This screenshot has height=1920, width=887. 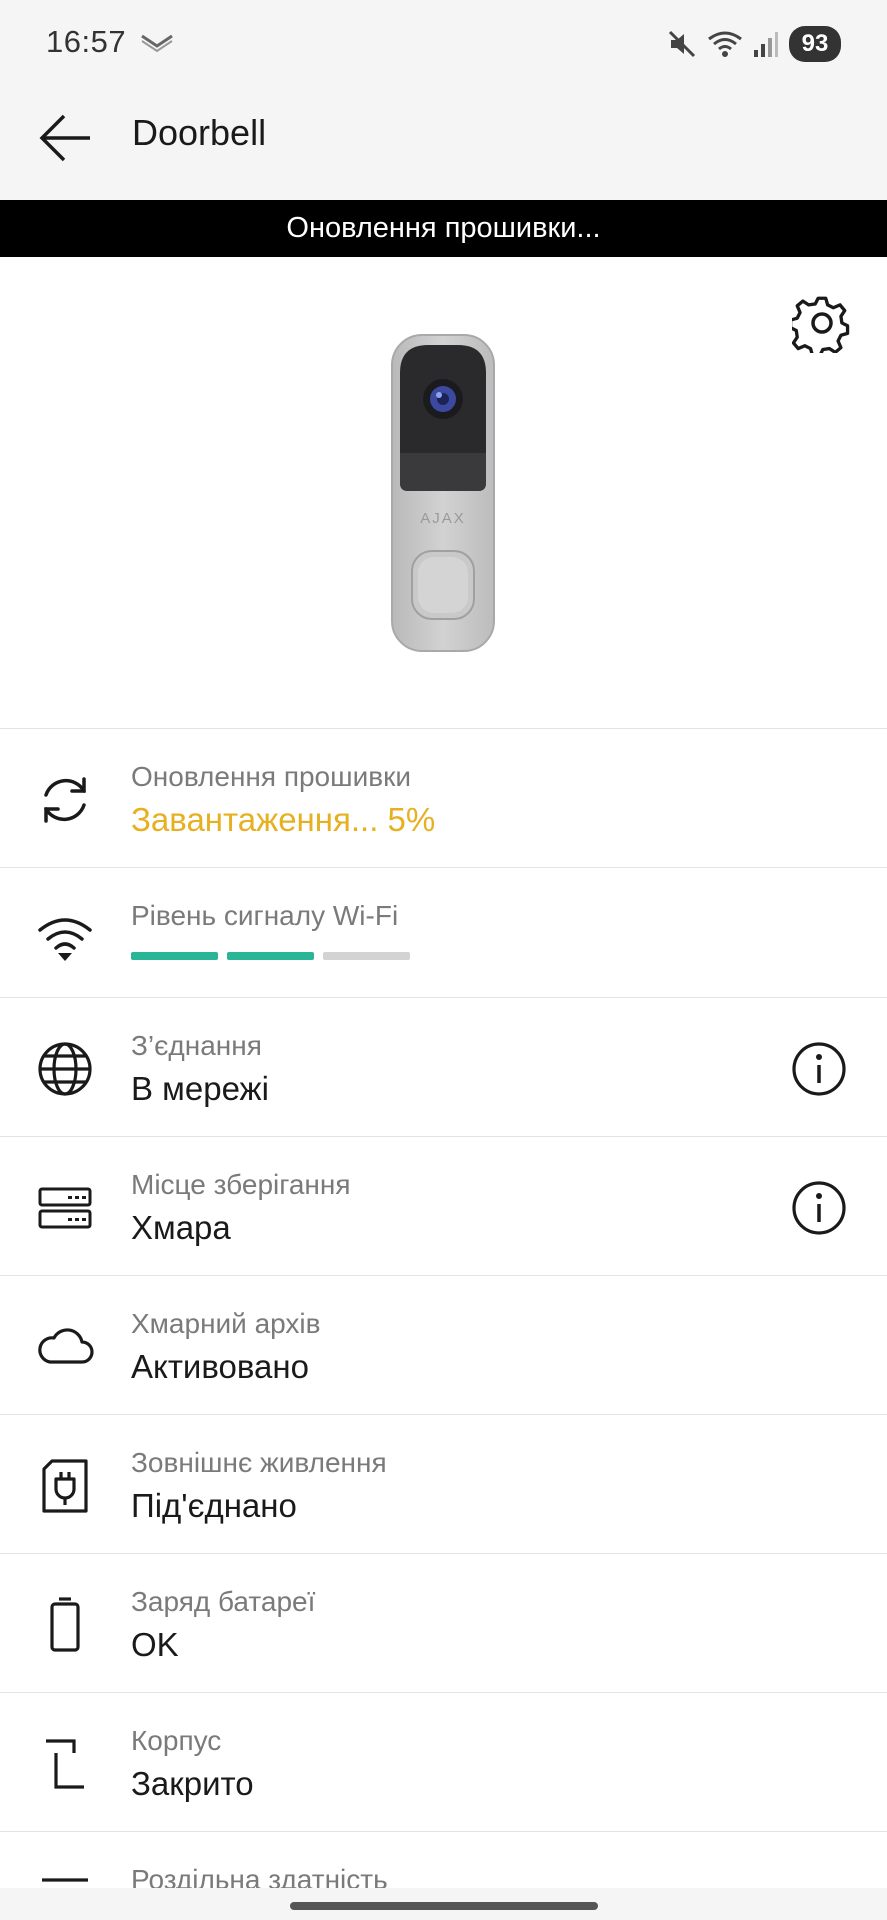 What do you see at coordinates (66, 1346) in the screenshot?
I see `cloud-icon` at bounding box center [66, 1346].